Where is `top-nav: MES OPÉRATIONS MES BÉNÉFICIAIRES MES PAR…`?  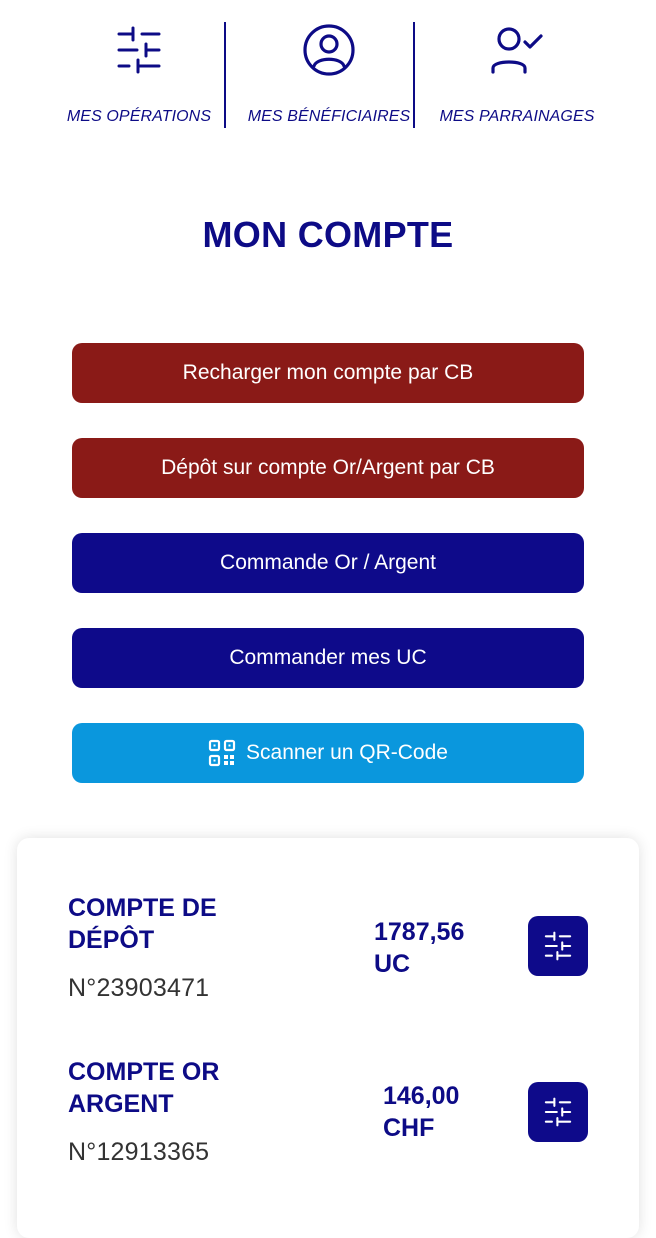 top-nav: MES OPÉRATIONS MES BÉNÉFICIAIRES MES PAR… is located at coordinates (328, 70).